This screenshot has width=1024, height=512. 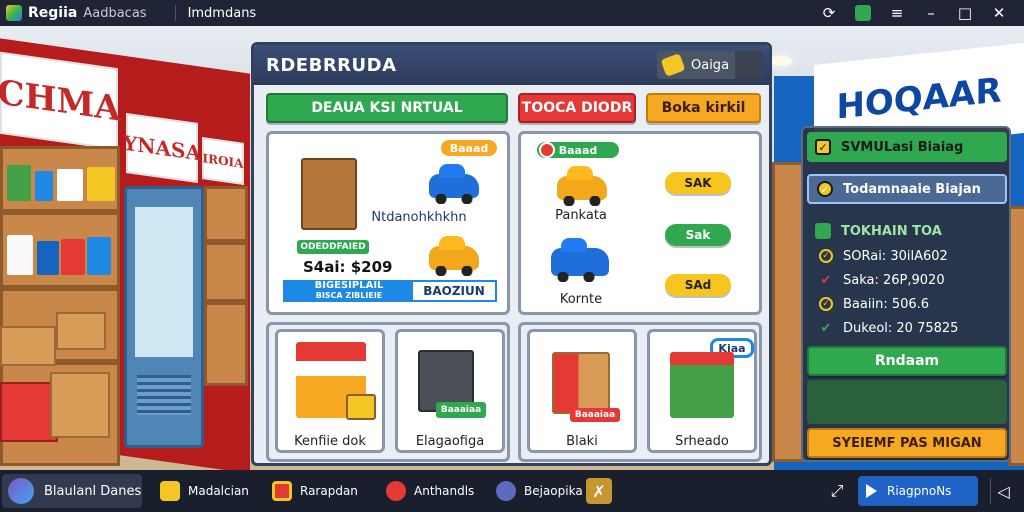 I want to click on app-logo-icon, so click(x=14, y=13).